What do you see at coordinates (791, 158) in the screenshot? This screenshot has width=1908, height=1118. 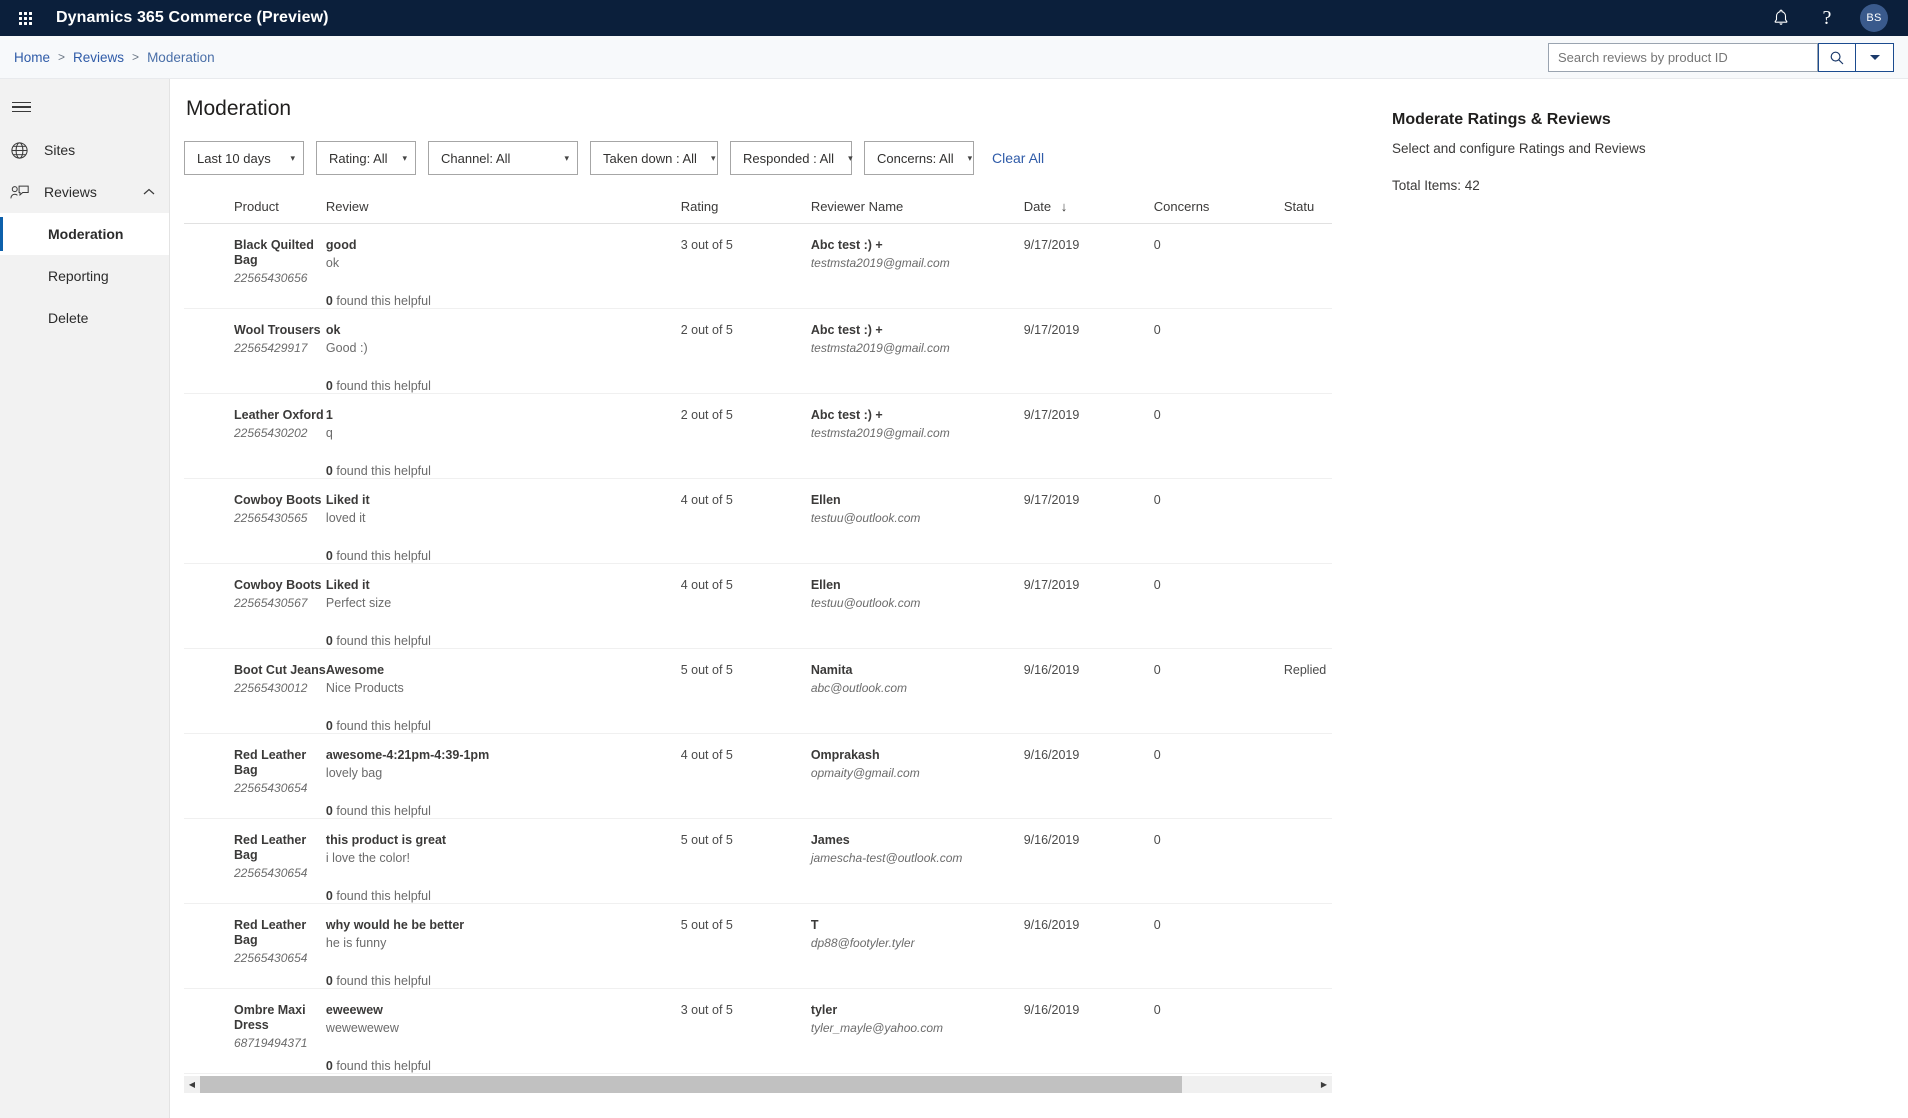 I see `filter-responded: Responded : All ▾` at bounding box center [791, 158].